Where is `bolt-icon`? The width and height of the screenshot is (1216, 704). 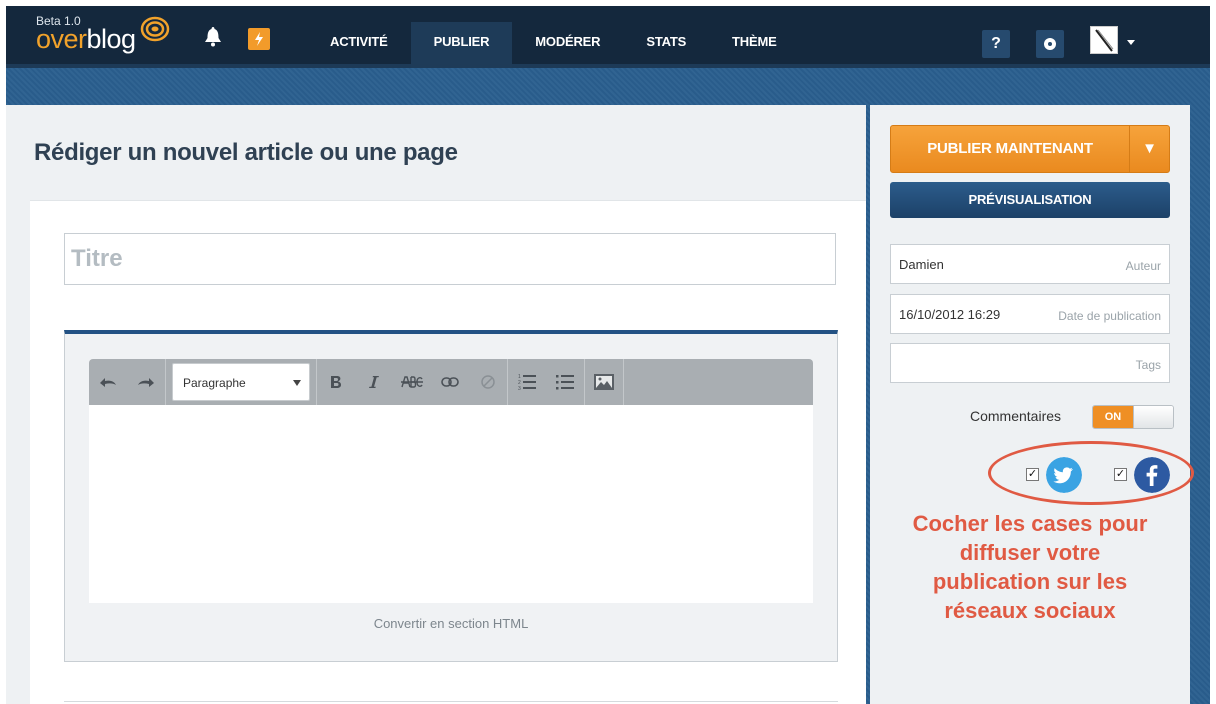 bolt-icon is located at coordinates (259, 39).